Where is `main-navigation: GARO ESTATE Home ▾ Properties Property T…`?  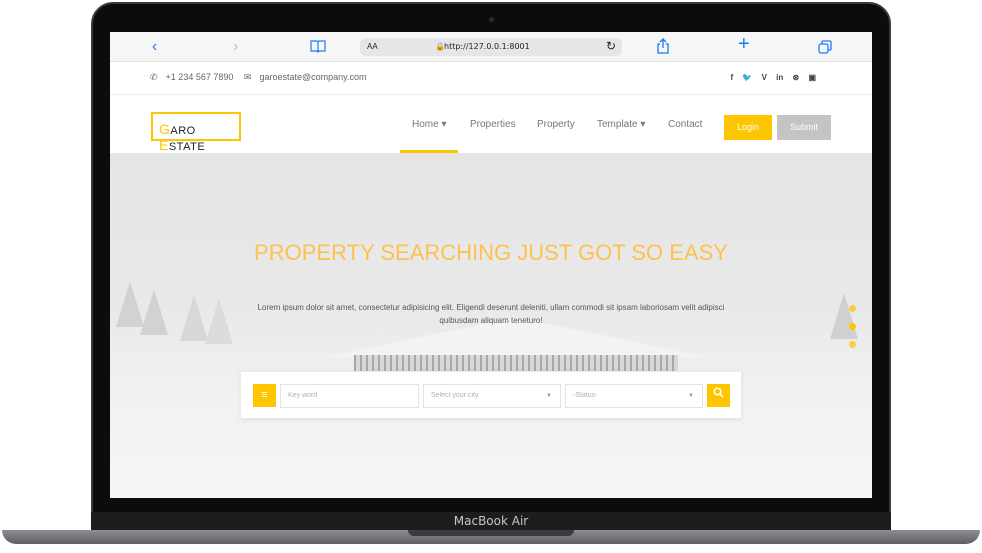 main-navigation: GARO ESTATE Home ▾ Properties Property T… is located at coordinates (491, 124).